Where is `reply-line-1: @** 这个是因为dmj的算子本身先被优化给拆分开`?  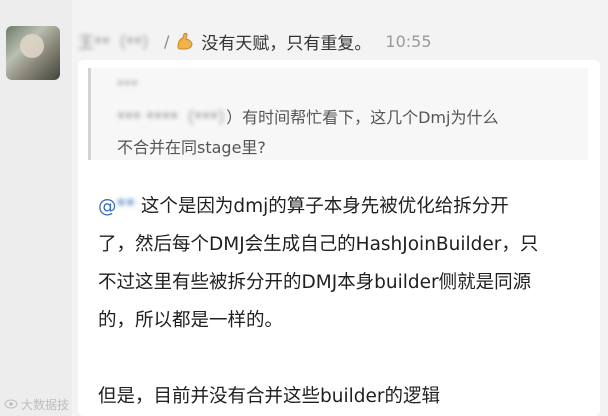 reply-line-1: @** 这个是因为dmj的算子本身先被优化给拆分开 is located at coordinates (345, 207).